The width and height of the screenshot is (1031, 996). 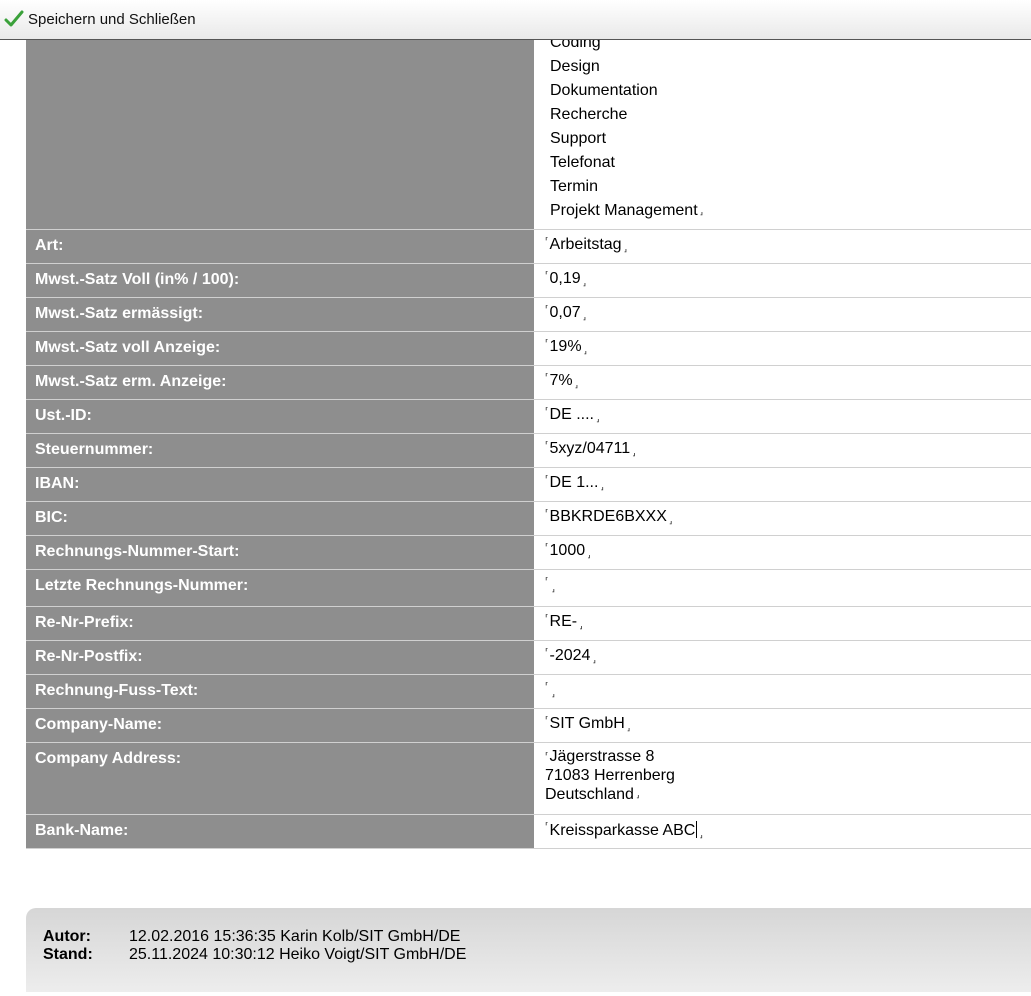 What do you see at coordinates (622, 830) in the screenshot?
I see `field-value: Kreissparkasse ABC` at bounding box center [622, 830].